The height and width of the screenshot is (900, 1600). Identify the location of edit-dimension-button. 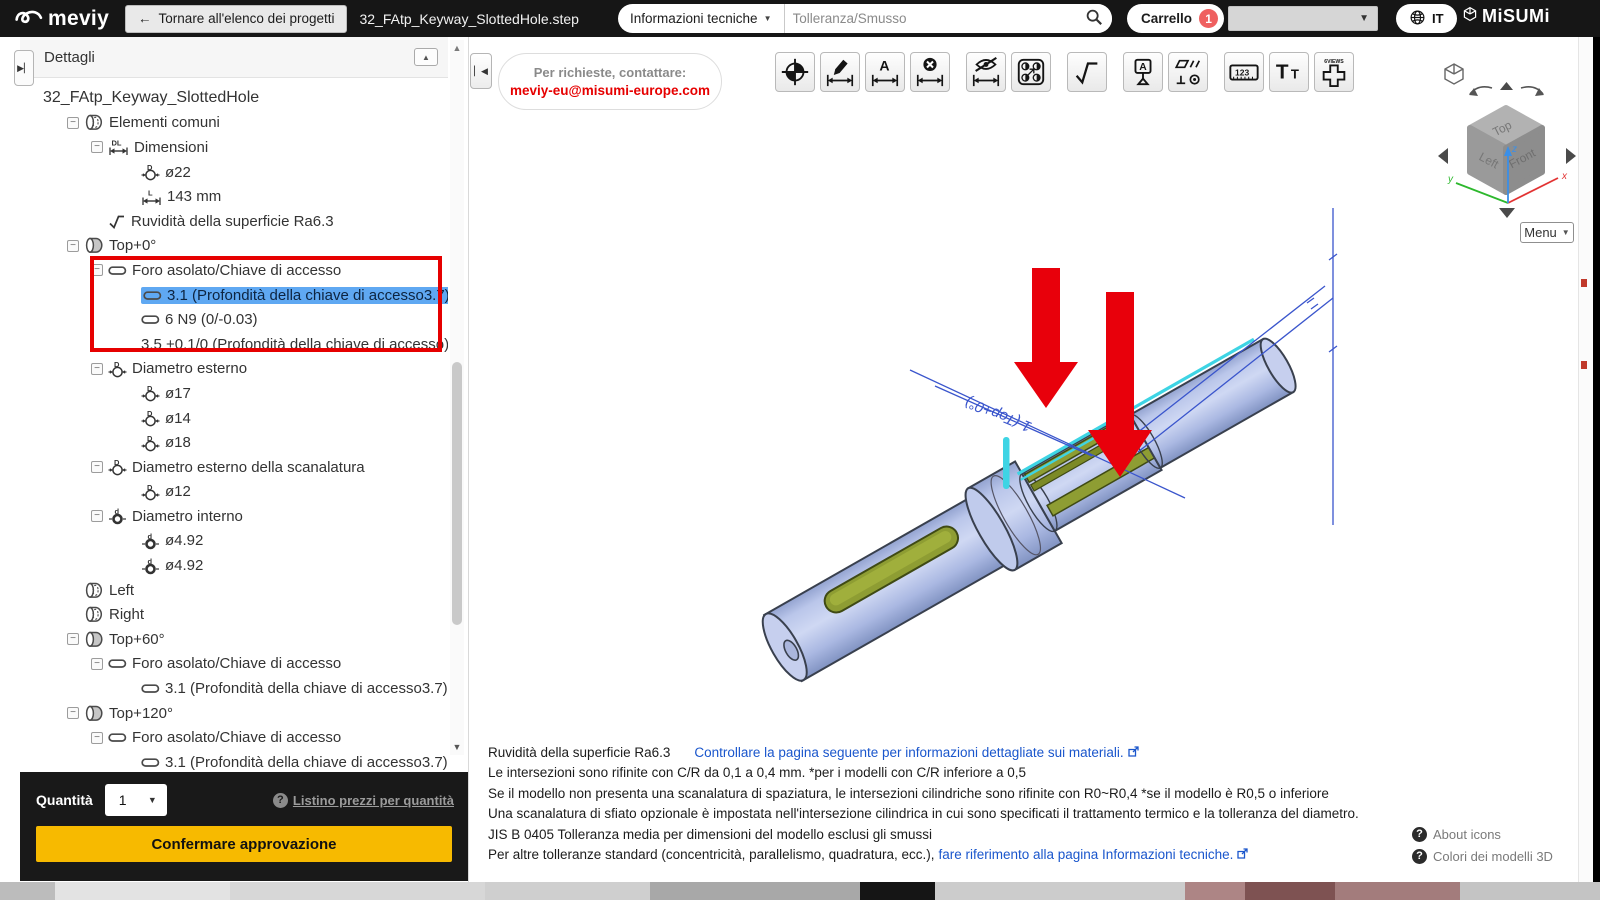
(840, 72).